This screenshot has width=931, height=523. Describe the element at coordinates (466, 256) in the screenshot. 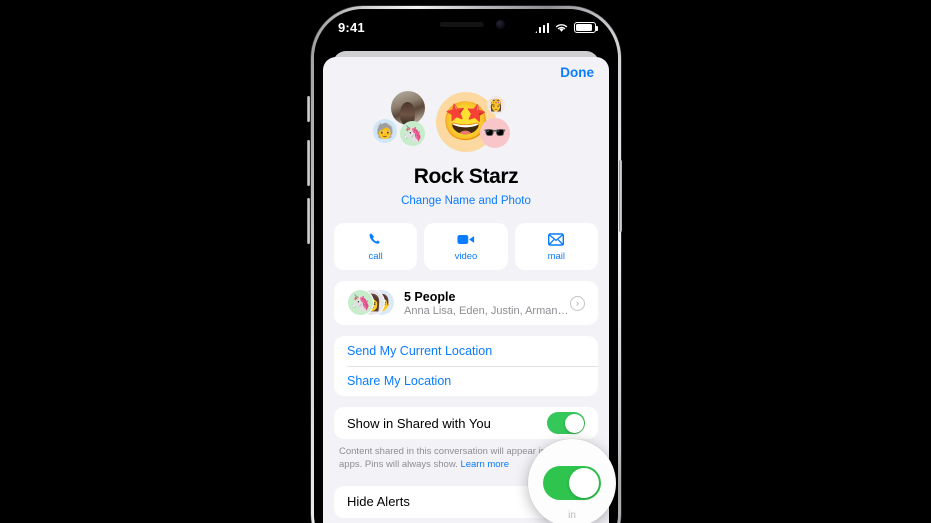

I see `video-label: video` at that location.